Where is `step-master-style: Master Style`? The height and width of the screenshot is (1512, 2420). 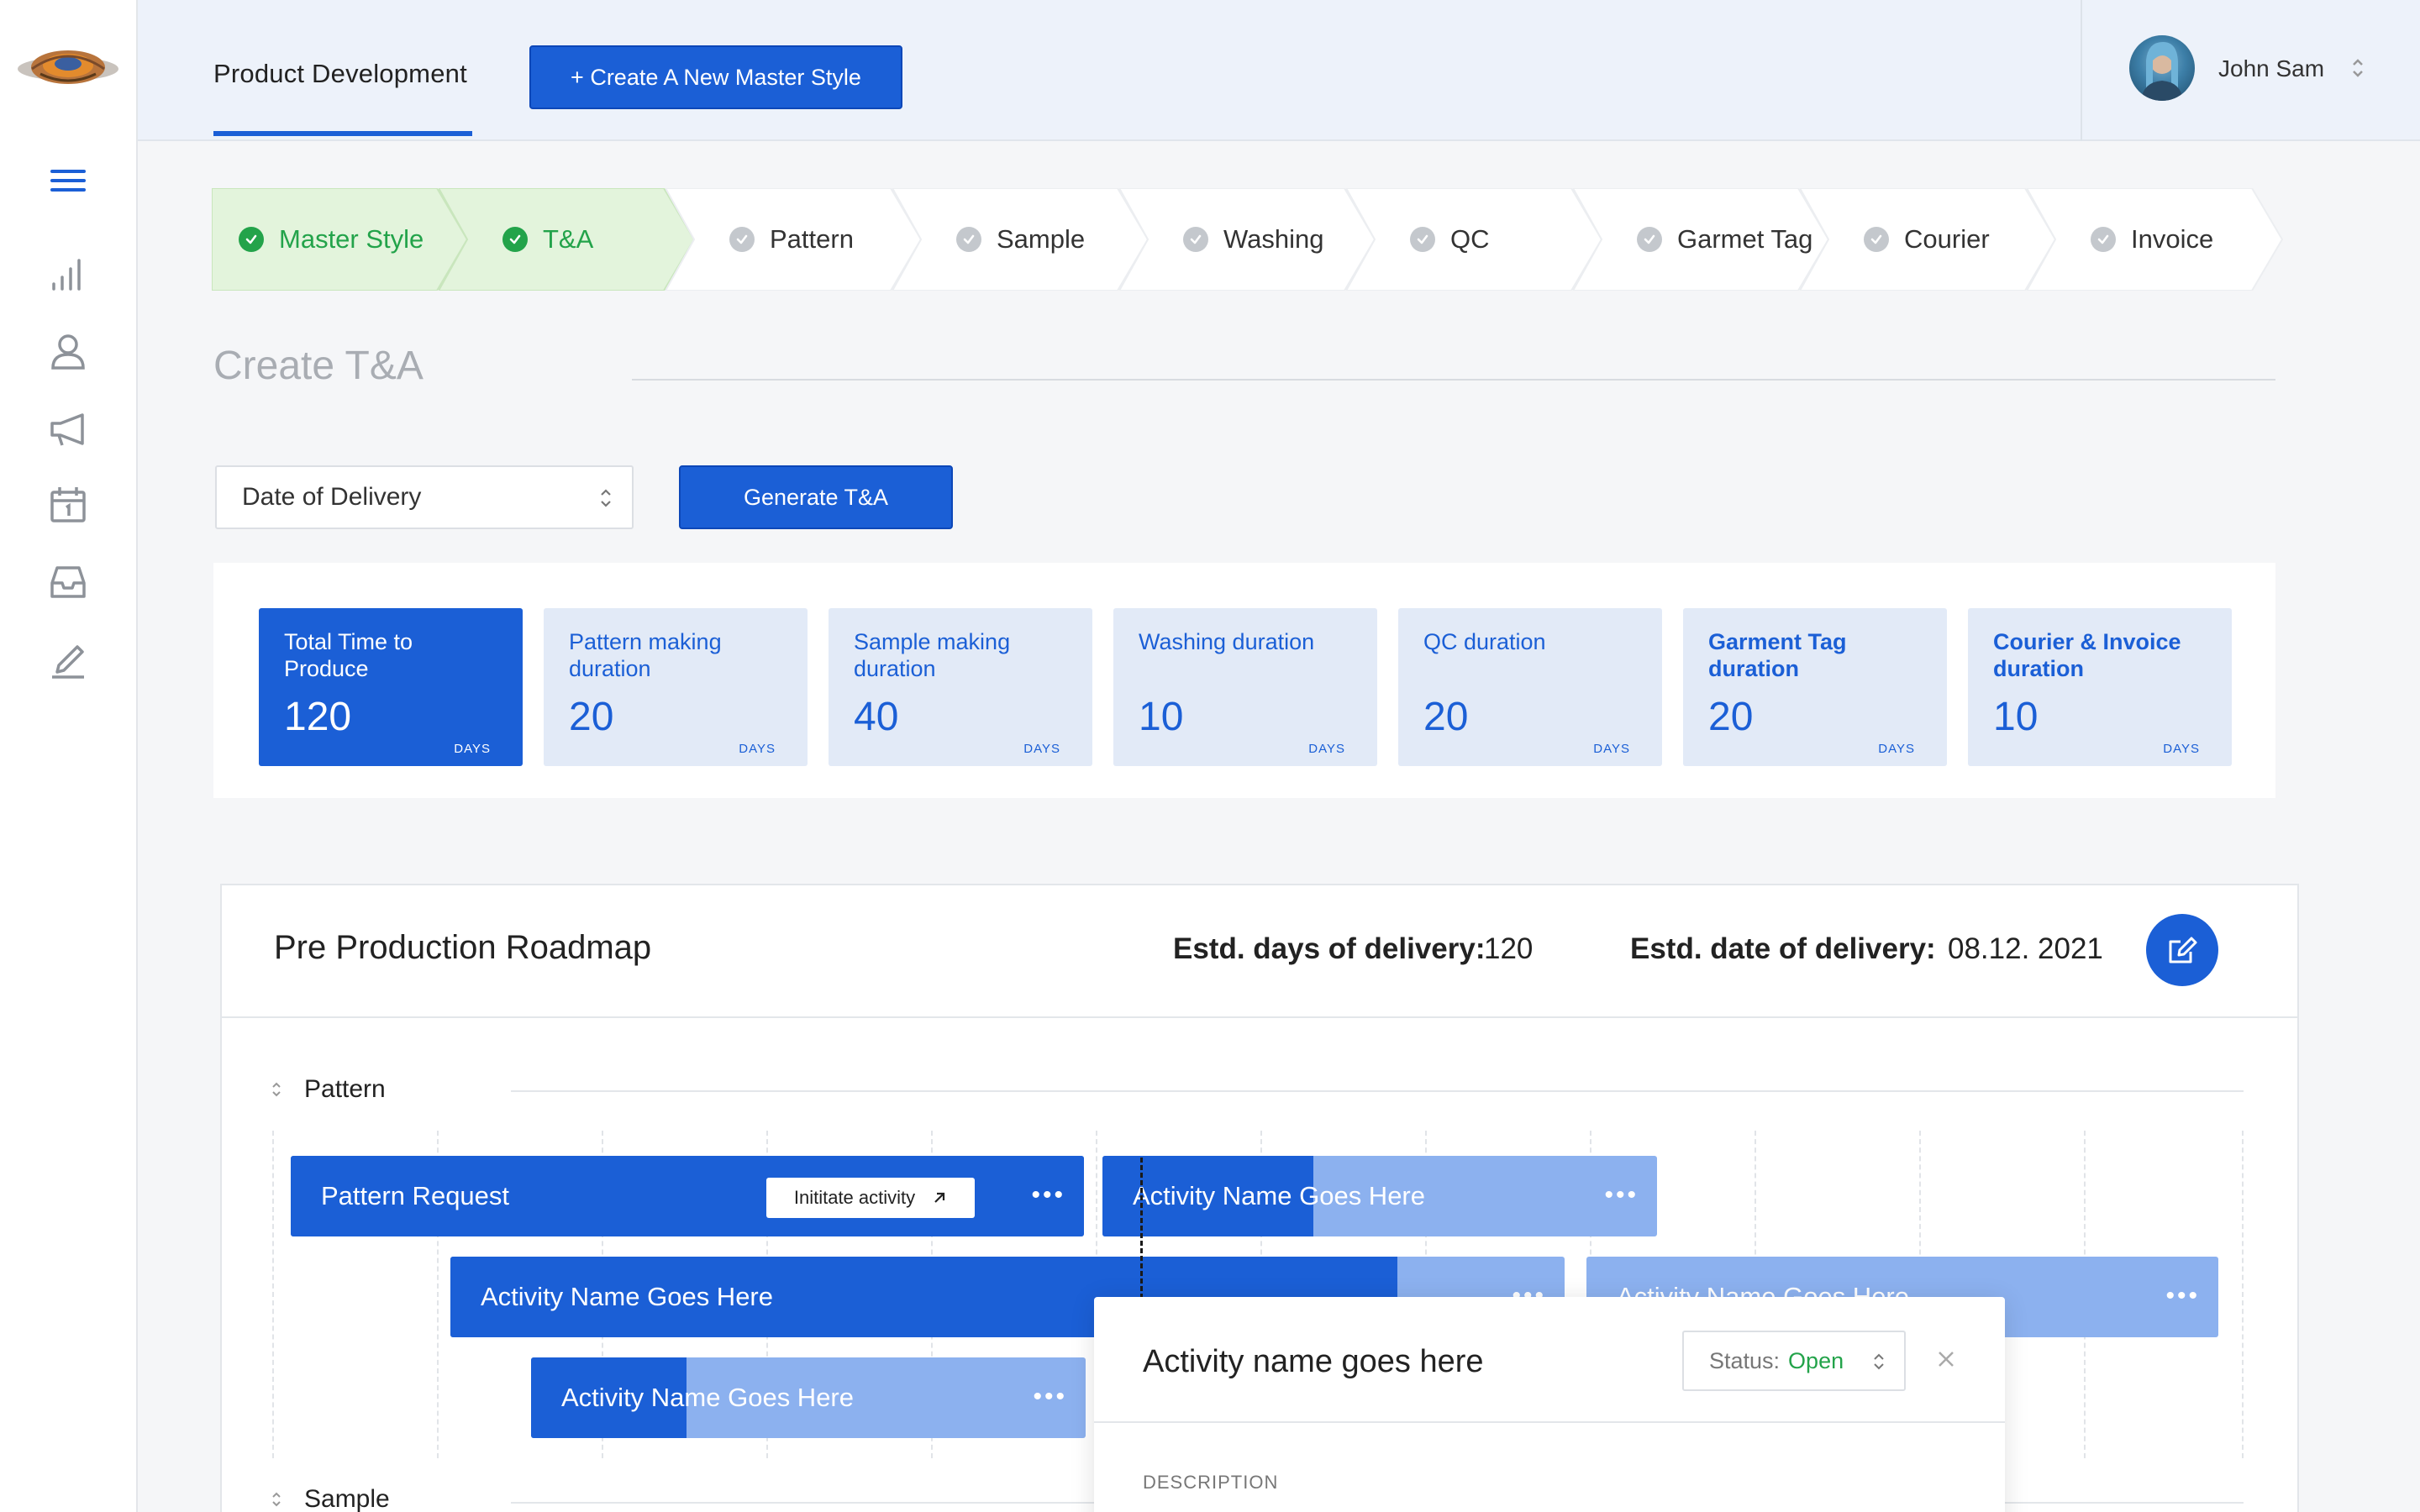
step-master-style: Master Style is located at coordinates (340, 239).